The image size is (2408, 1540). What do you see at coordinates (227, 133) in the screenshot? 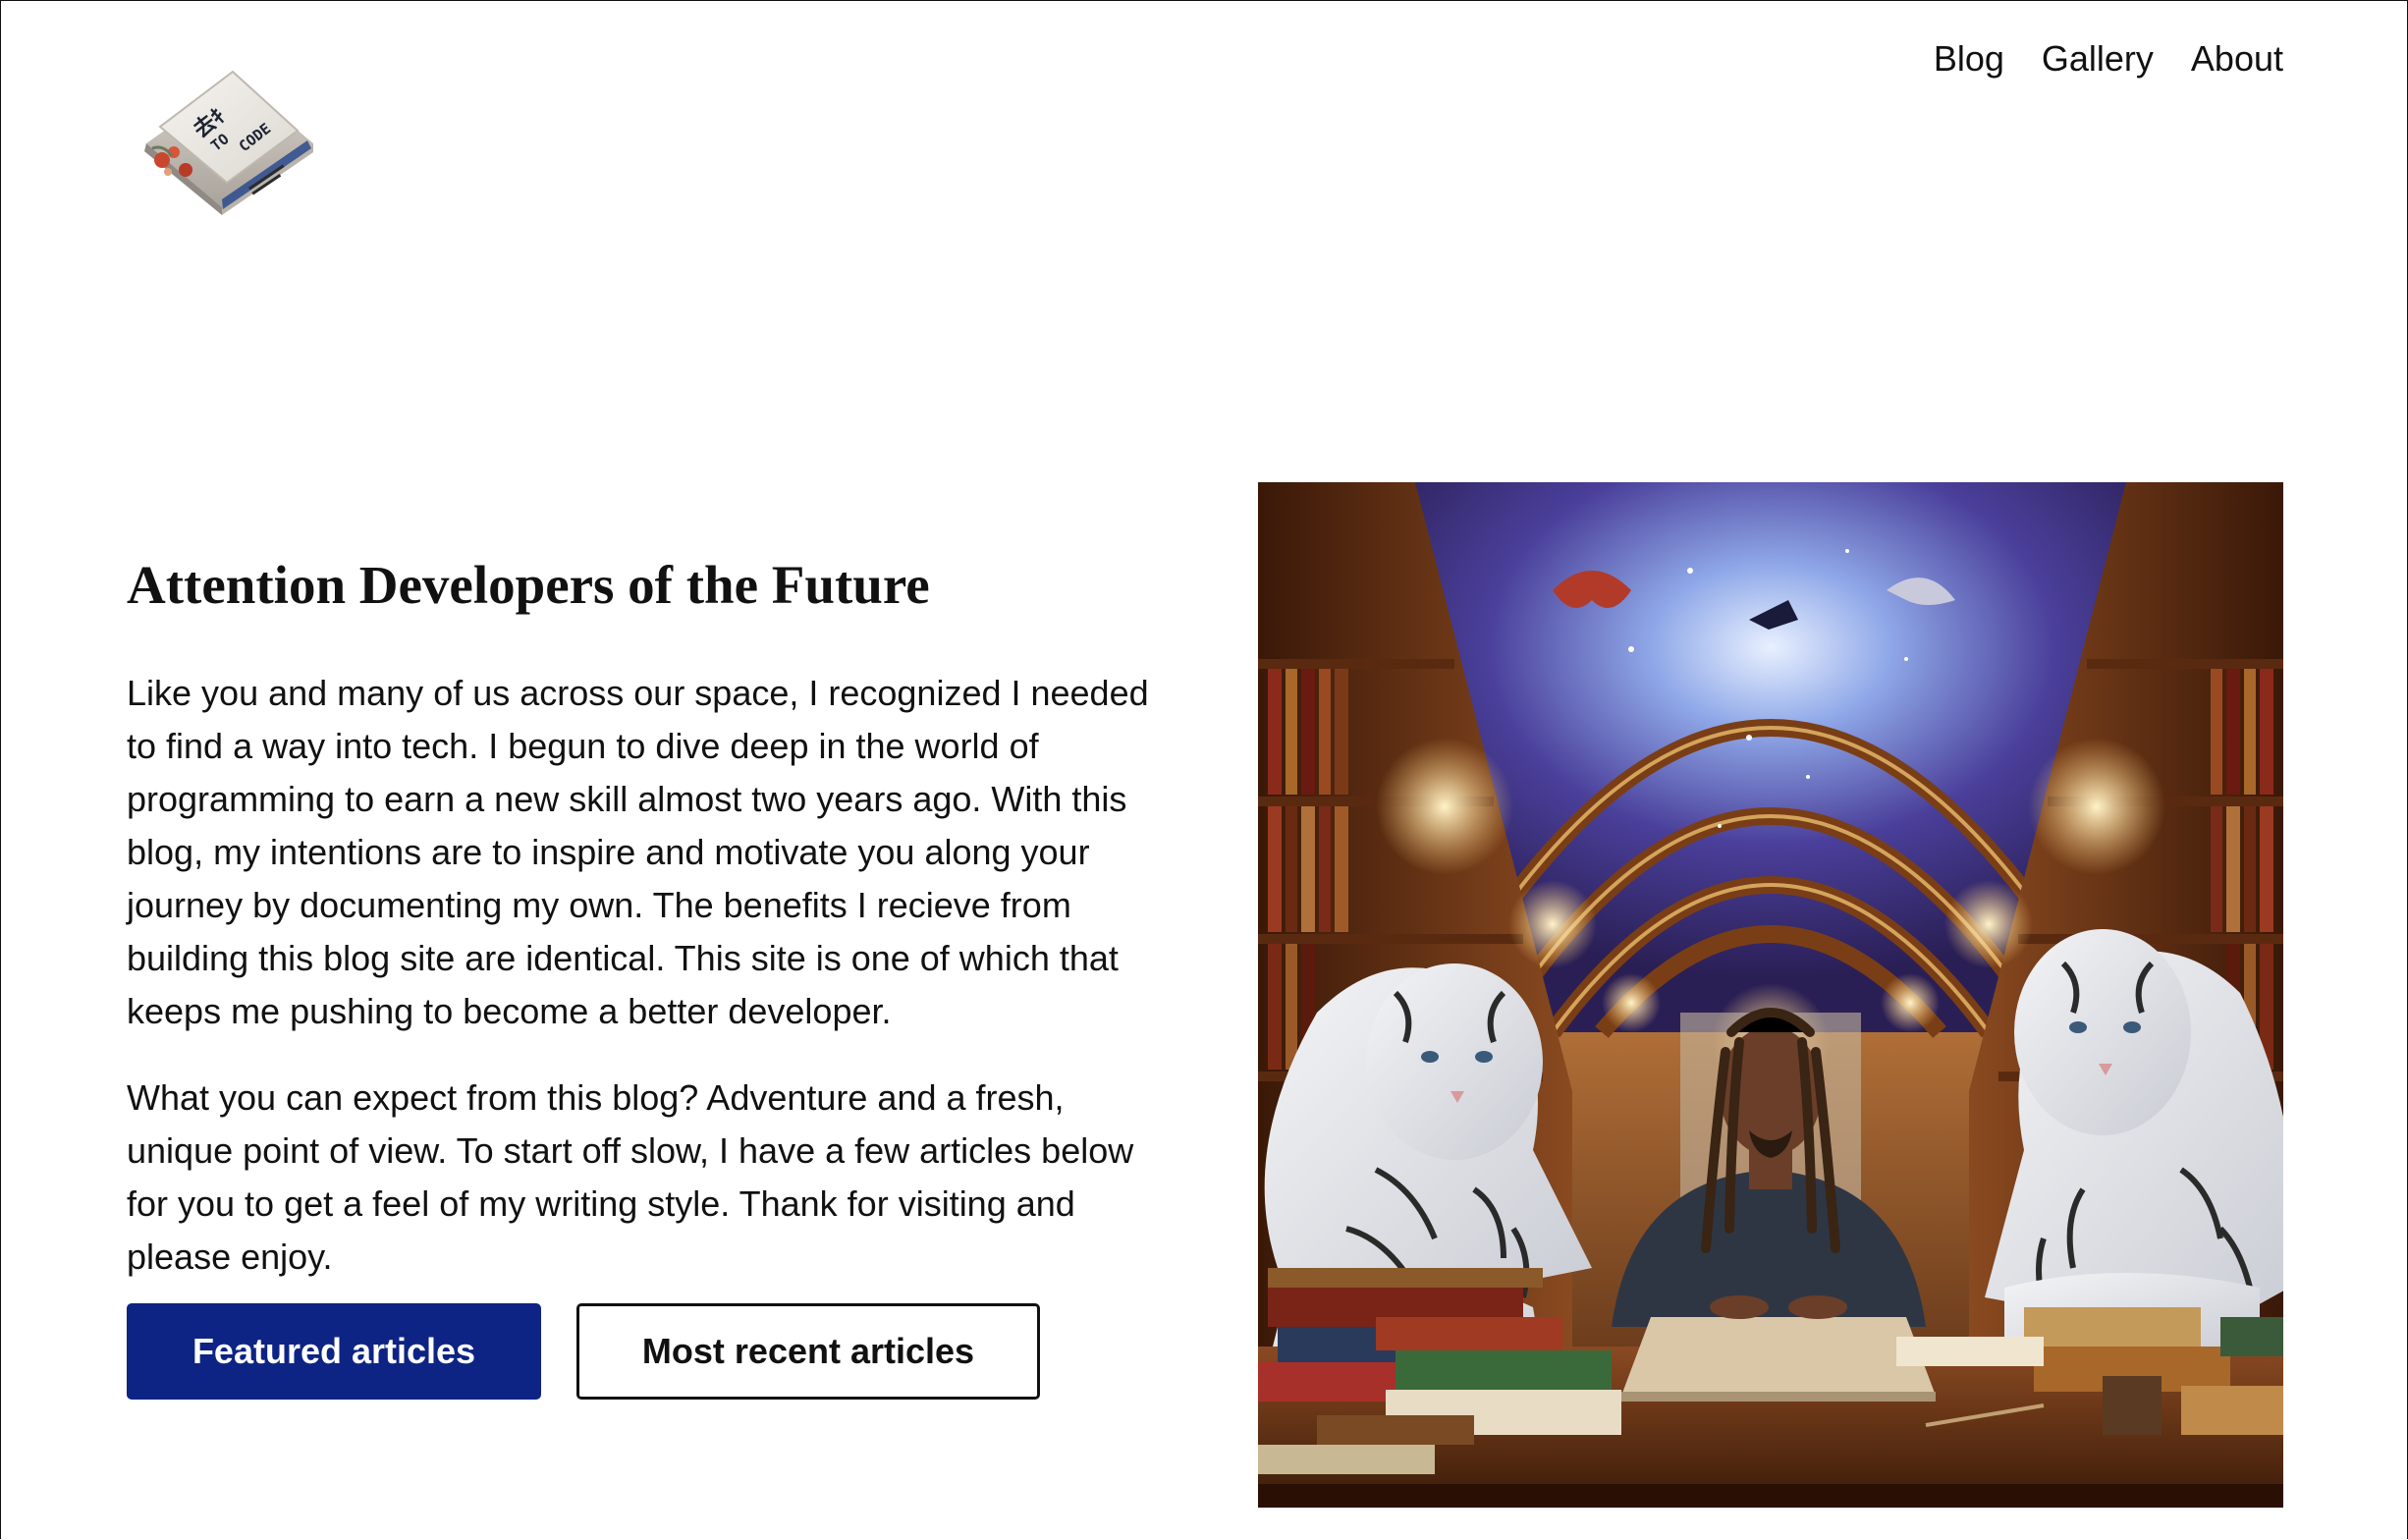
I see `site-logo-icon: 去ｷ TO CODE` at bounding box center [227, 133].